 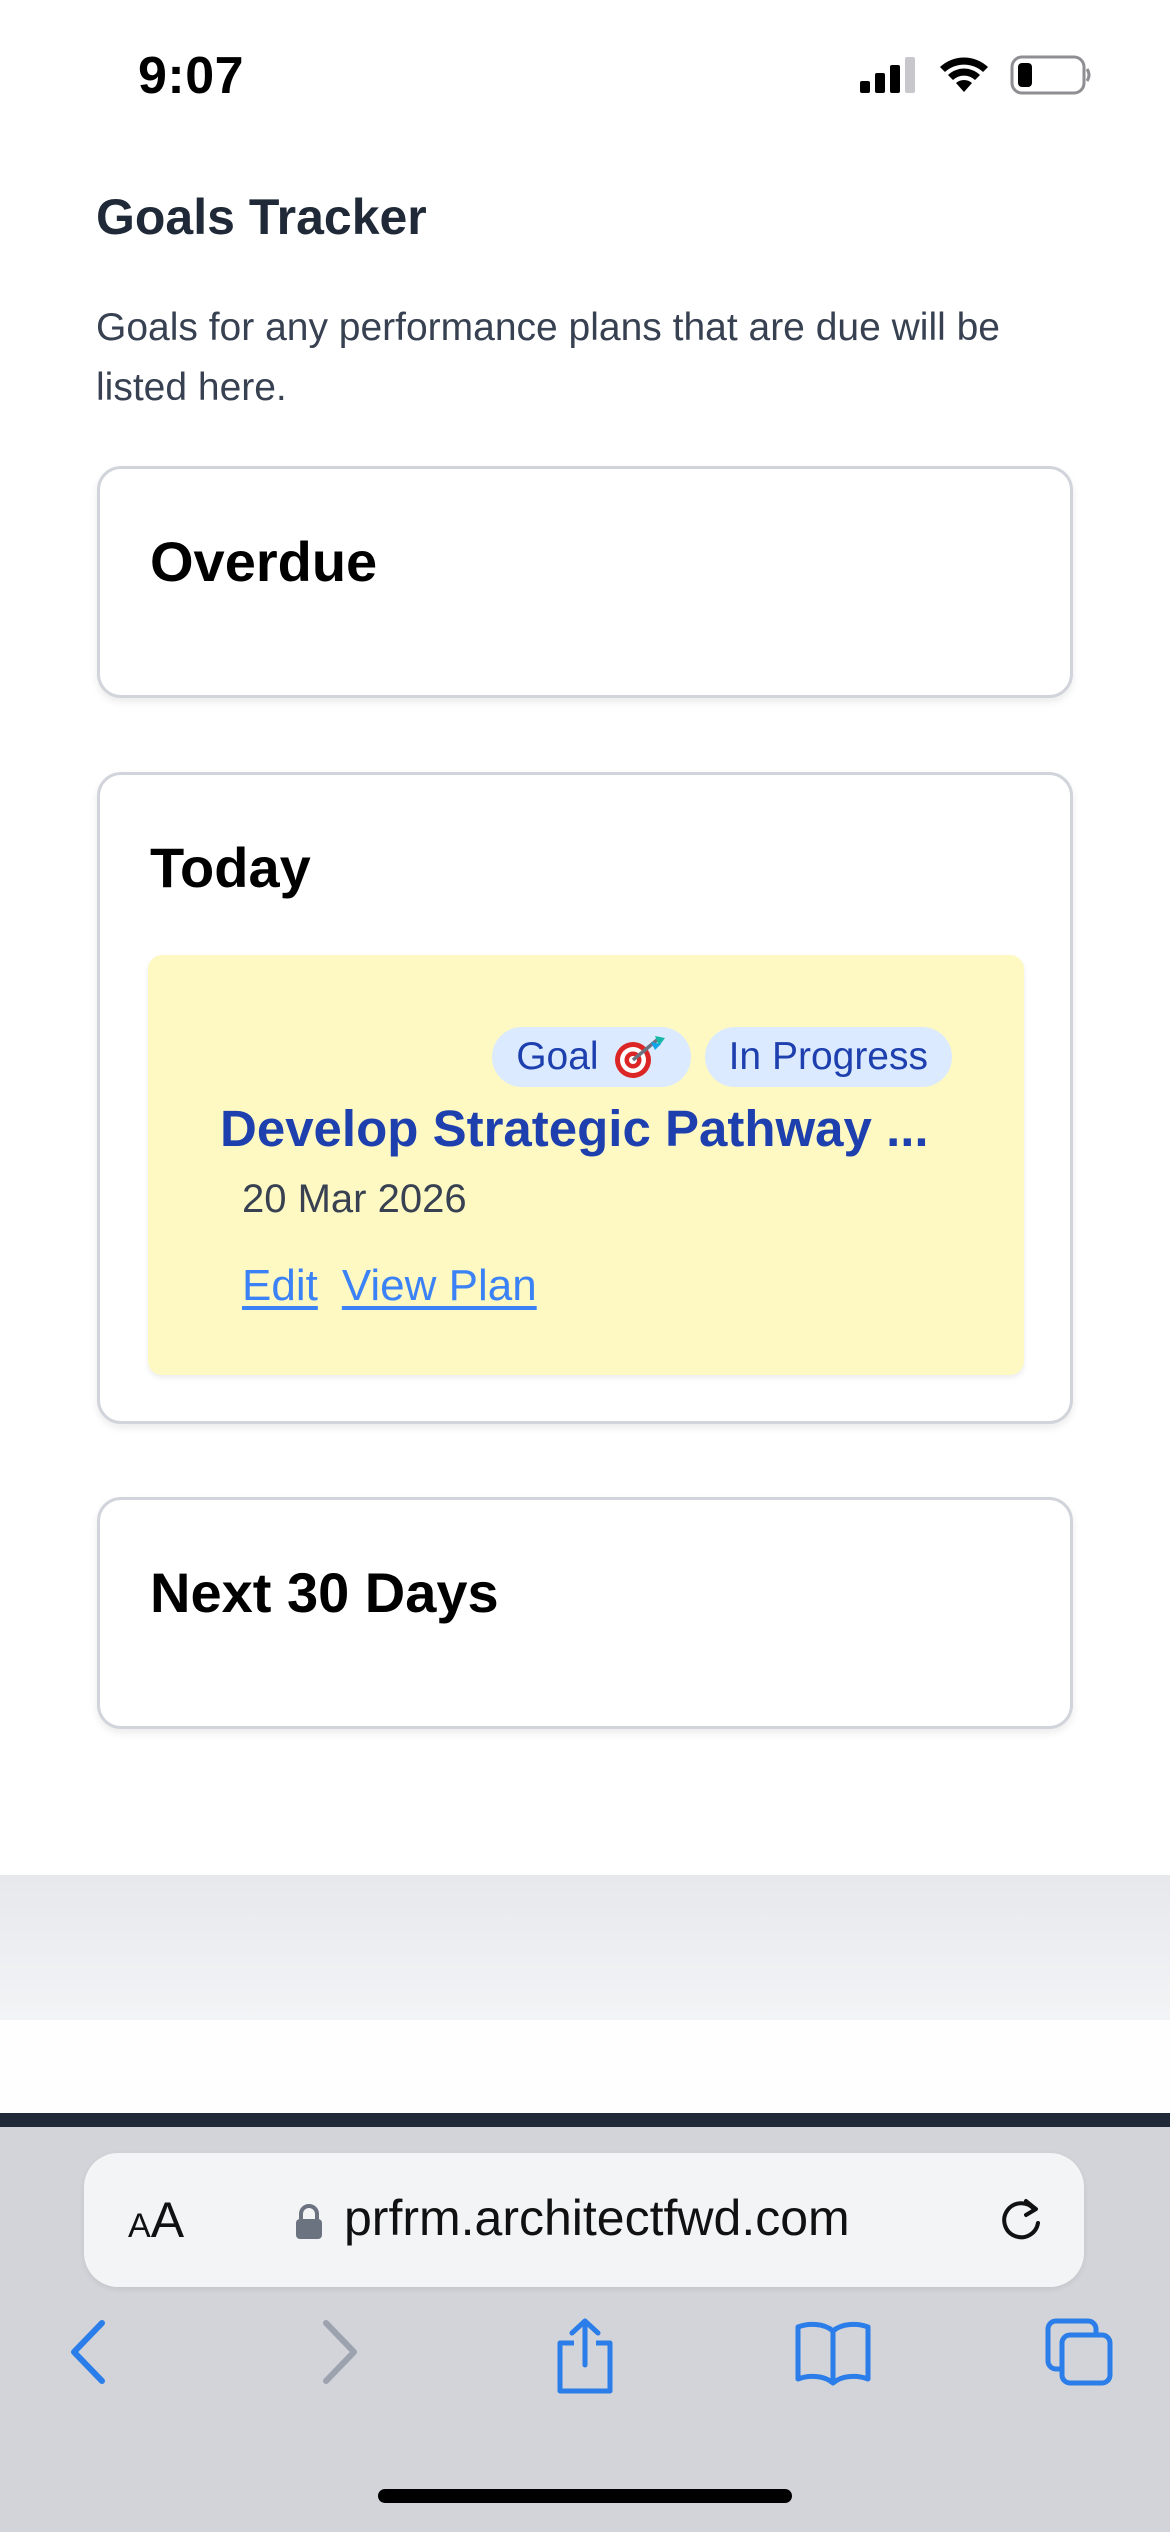 What do you see at coordinates (585, 582) in the screenshot?
I see `overdue-section: Overdue` at bounding box center [585, 582].